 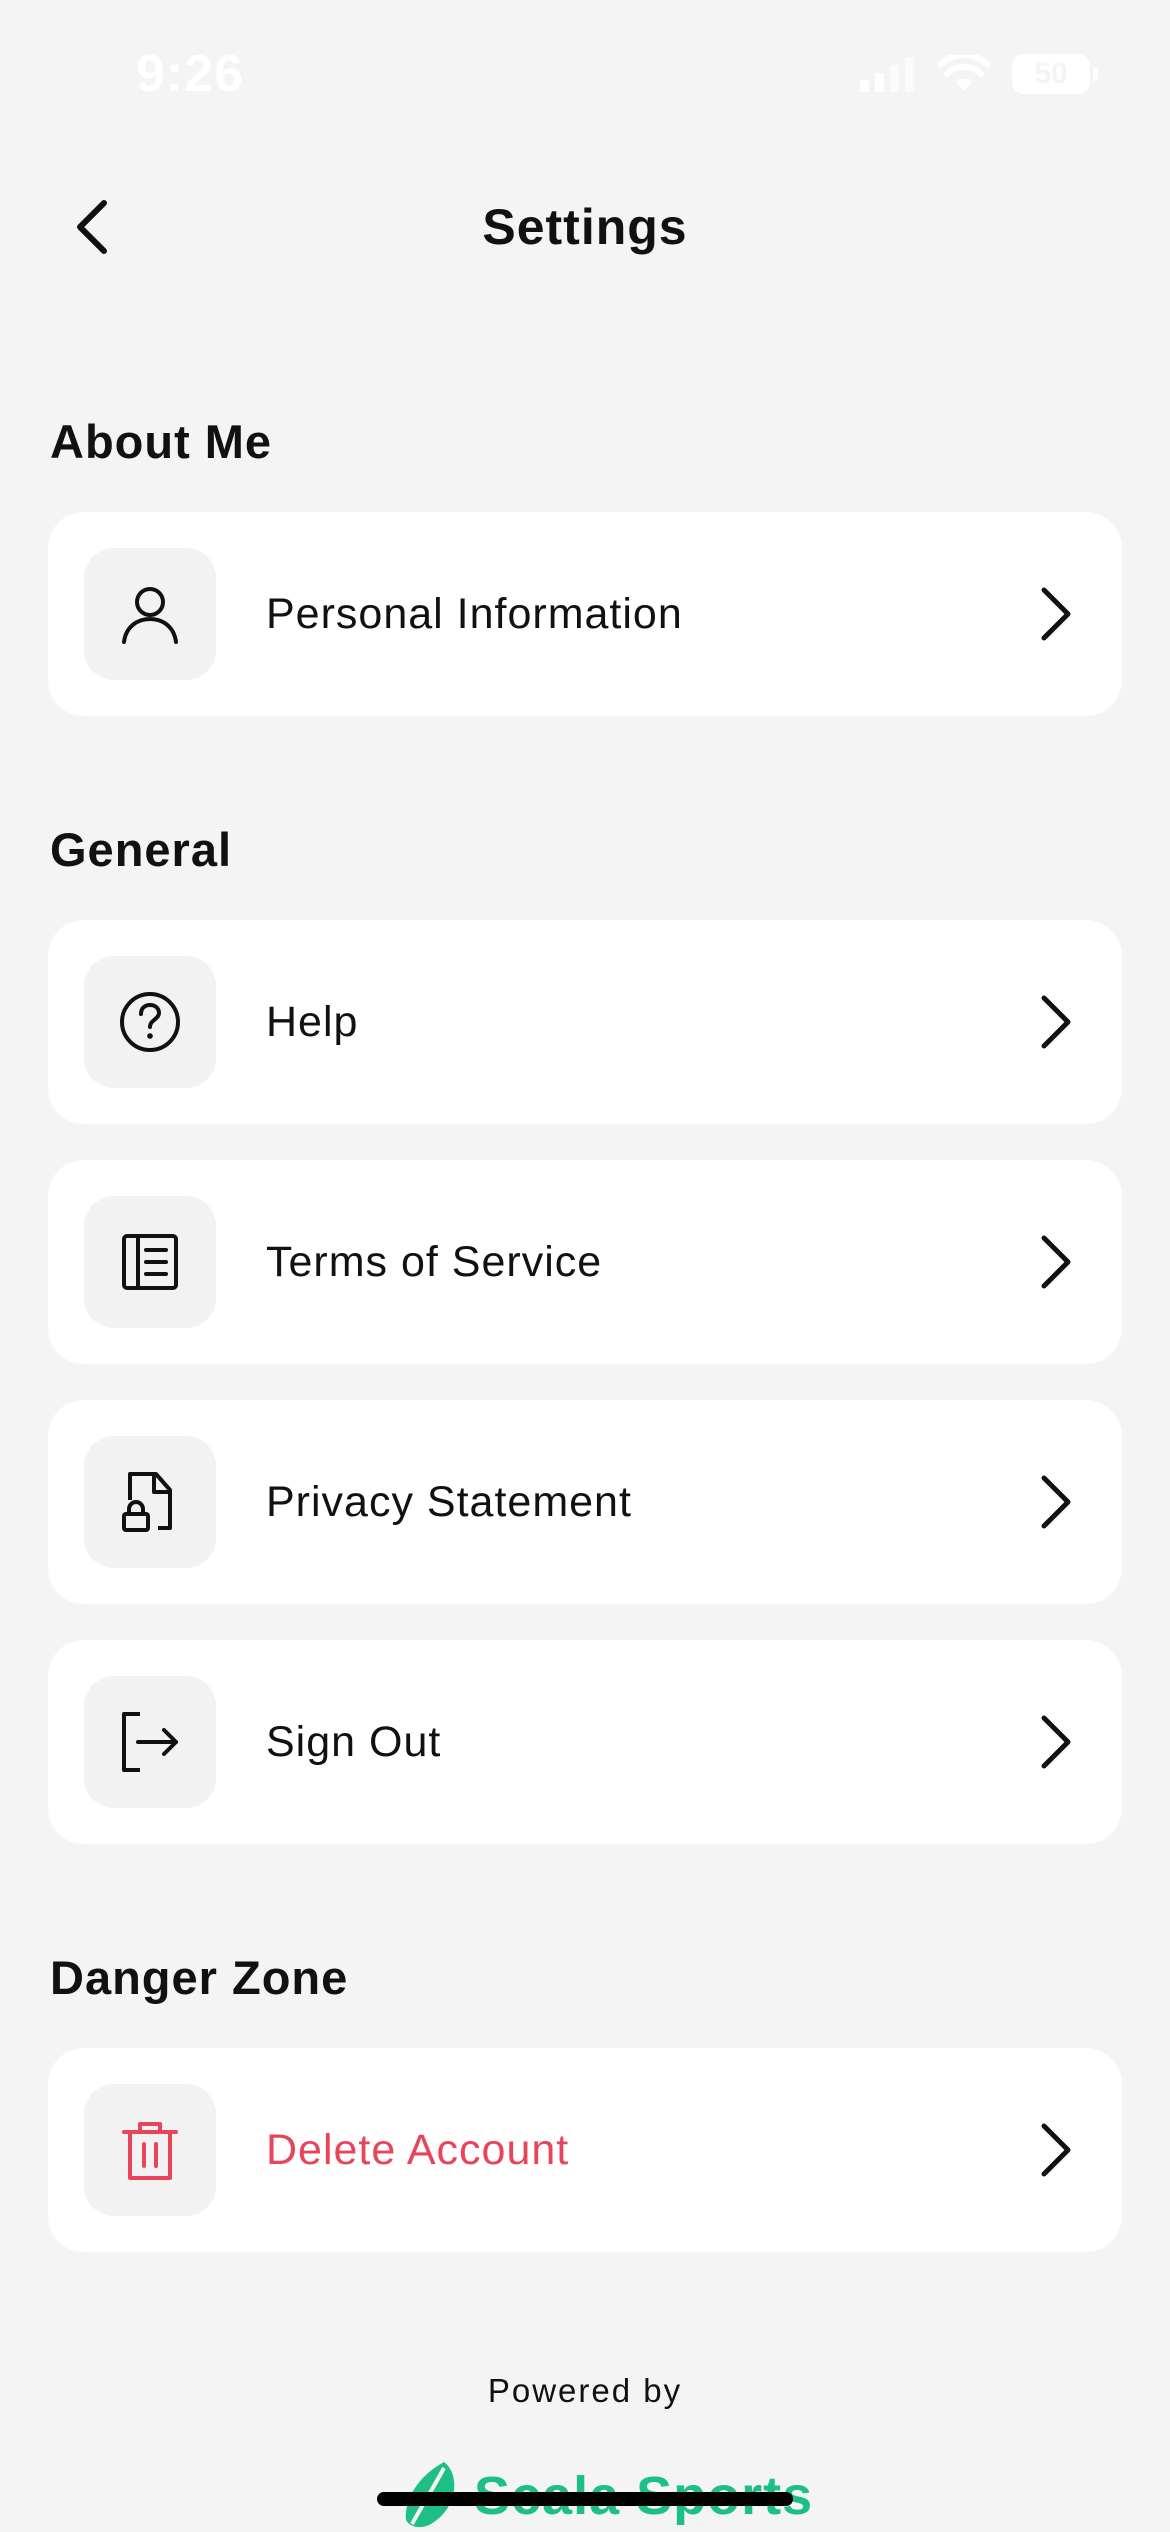 I want to click on battery-level: 50, so click(x=1051, y=73).